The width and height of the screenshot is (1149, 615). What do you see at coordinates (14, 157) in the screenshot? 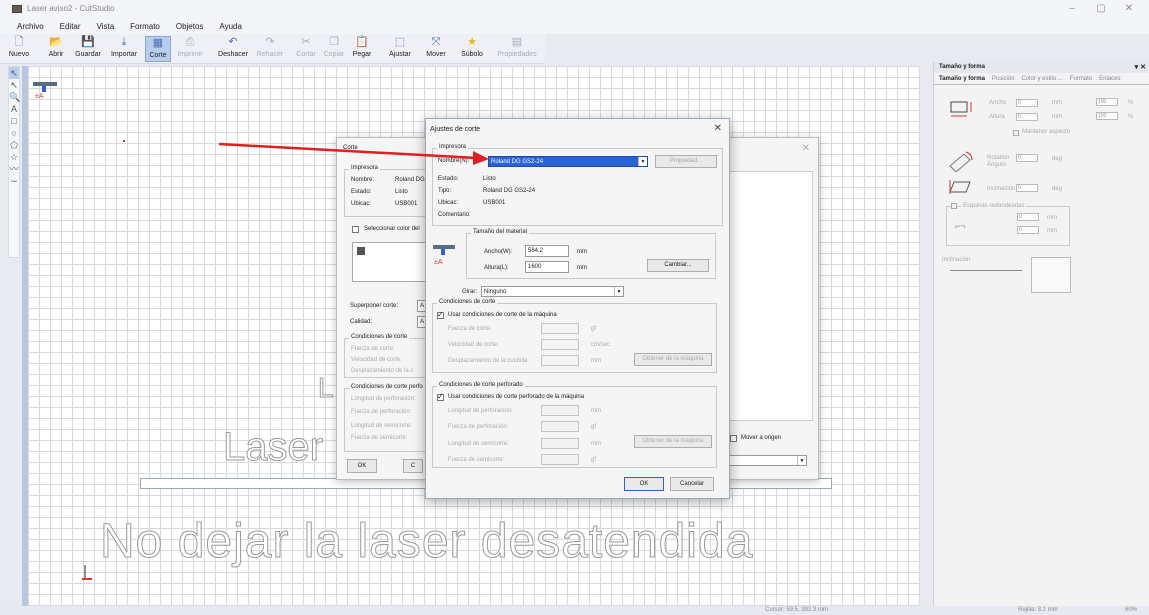
I see `star-tool-icon: ☆` at bounding box center [14, 157].